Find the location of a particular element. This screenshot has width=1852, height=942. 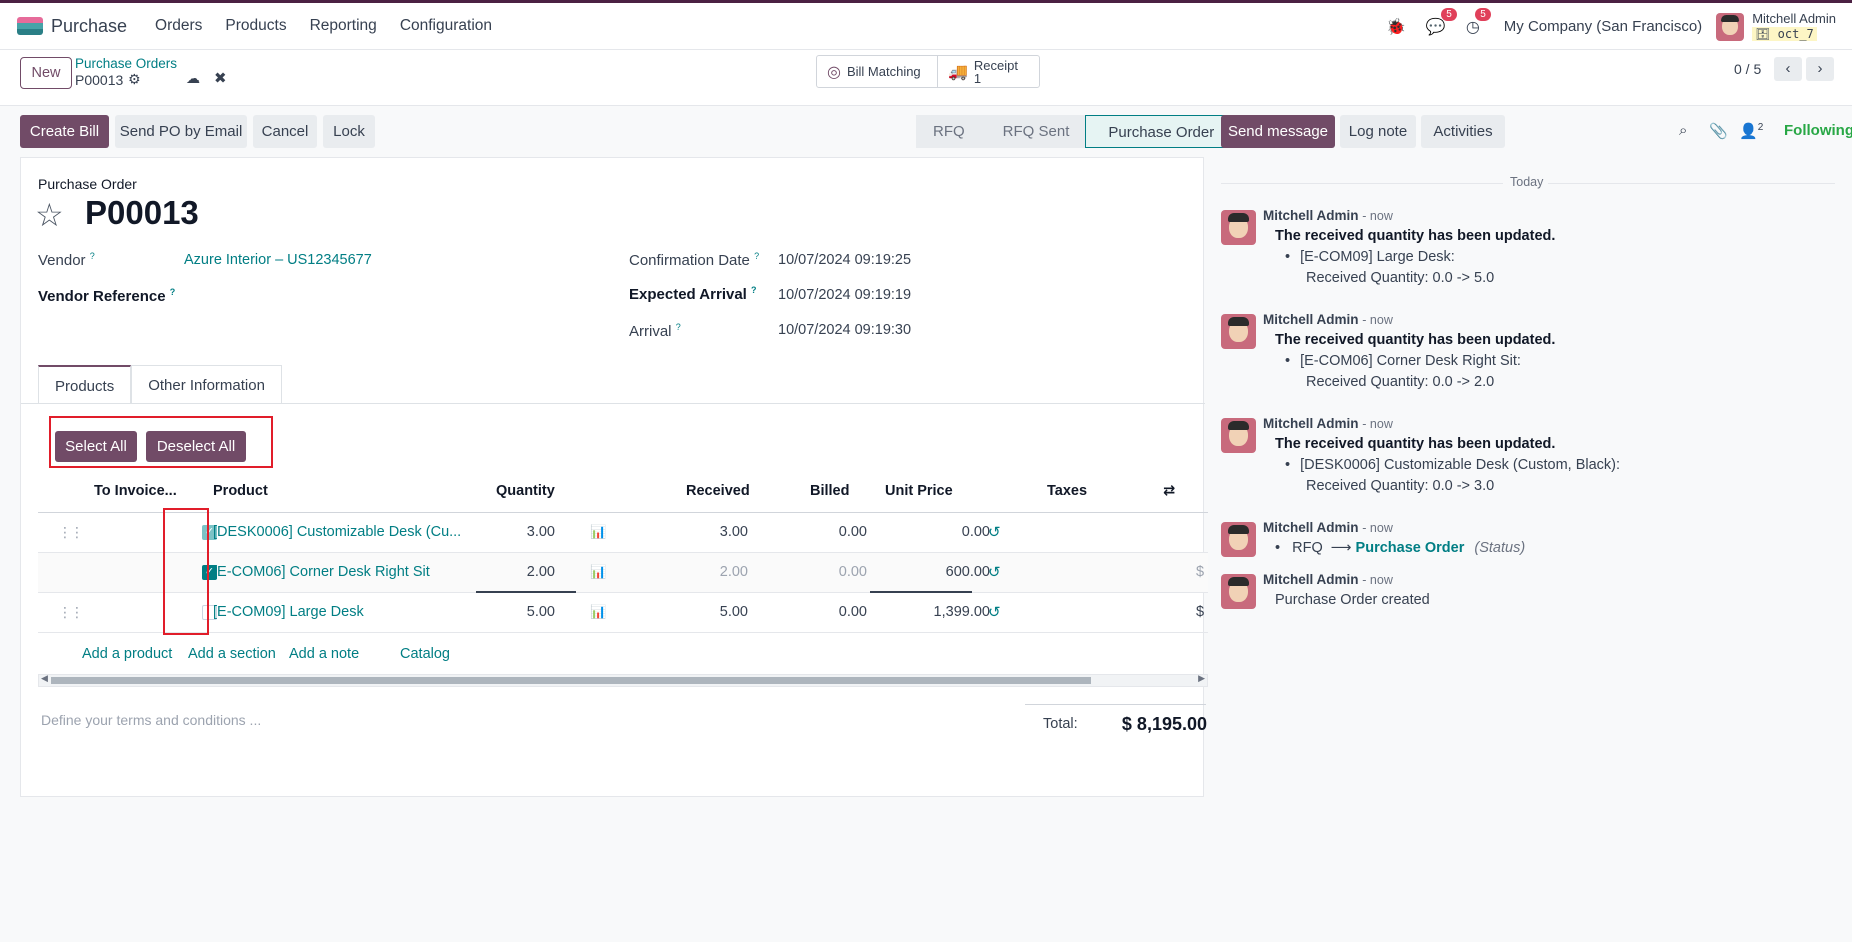

add-section-link: Add a section is located at coordinates (232, 654).